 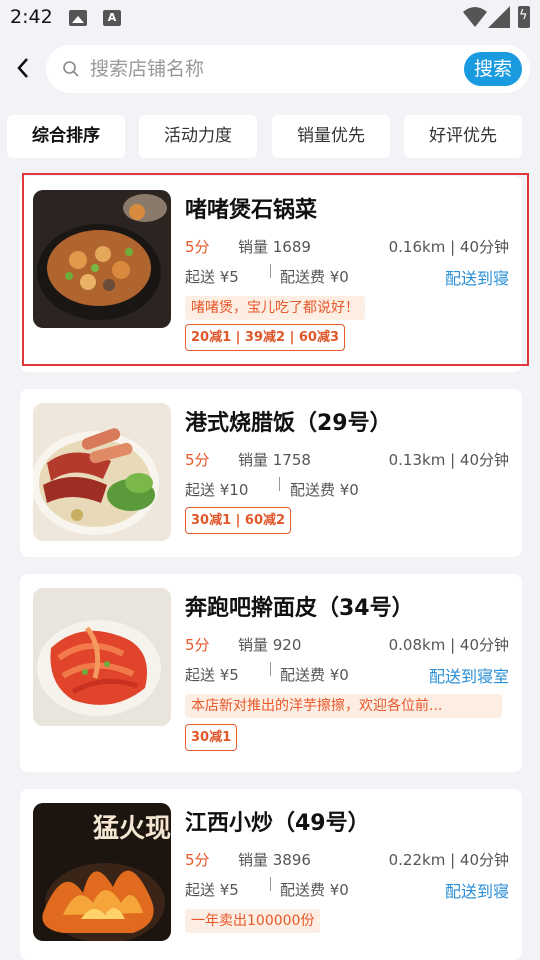 What do you see at coordinates (270, 18) in the screenshot?
I see `status-bar: 2:42 A` at bounding box center [270, 18].